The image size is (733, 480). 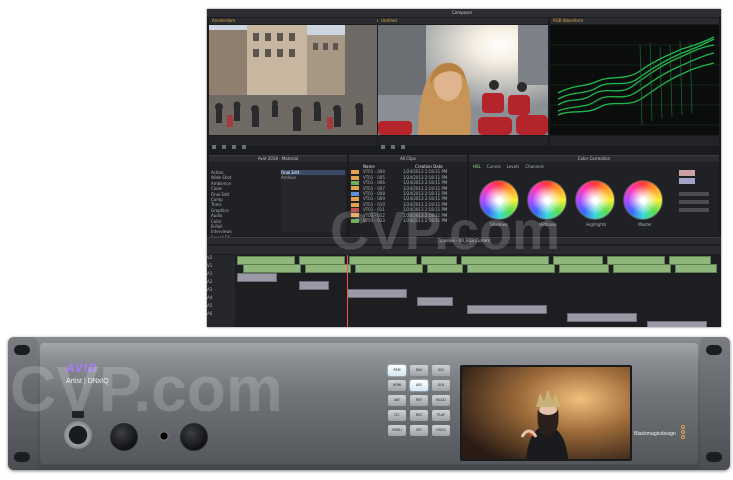 I want to click on track-label: A6, so click(x=221, y=315).